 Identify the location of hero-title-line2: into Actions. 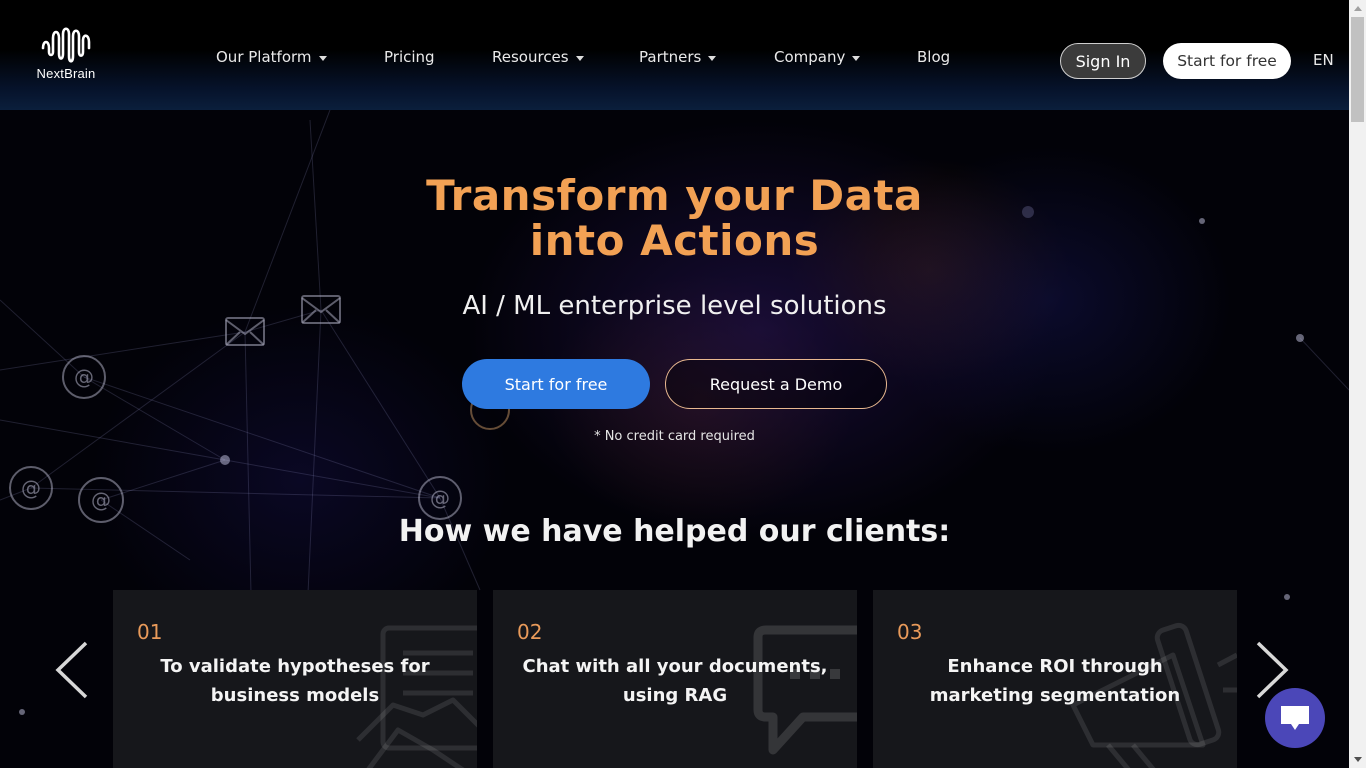
(674, 240).